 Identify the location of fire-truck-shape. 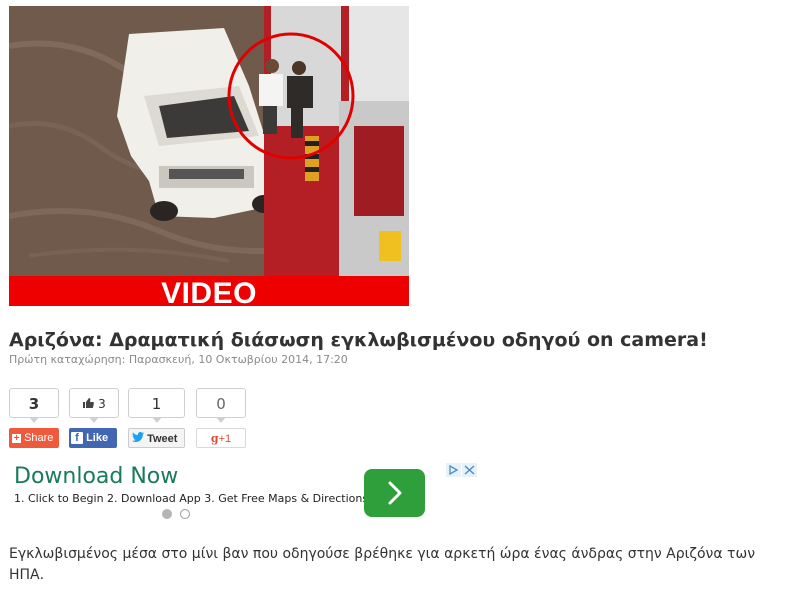
(336, 141).